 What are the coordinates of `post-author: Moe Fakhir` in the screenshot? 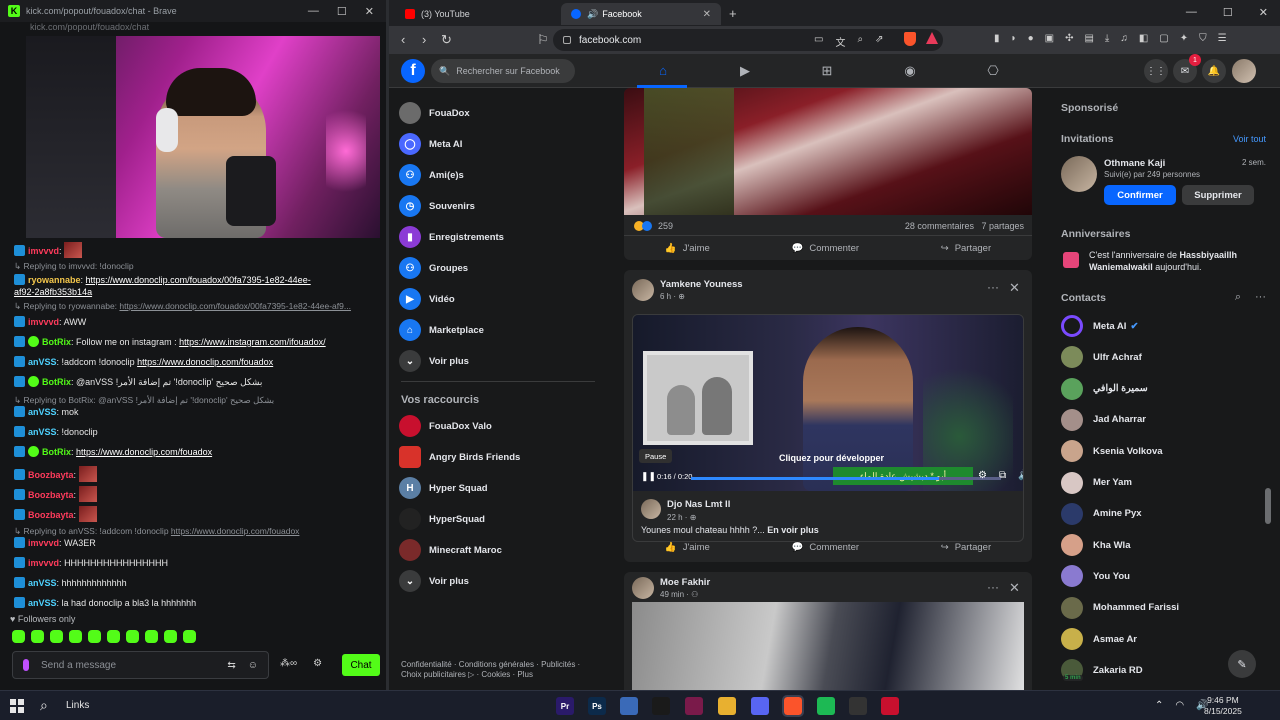 It's located at (685, 582).